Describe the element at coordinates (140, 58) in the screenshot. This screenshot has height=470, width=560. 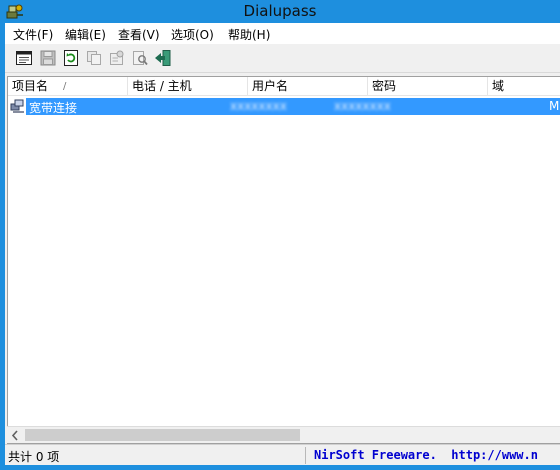
I see `find-icon` at that location.